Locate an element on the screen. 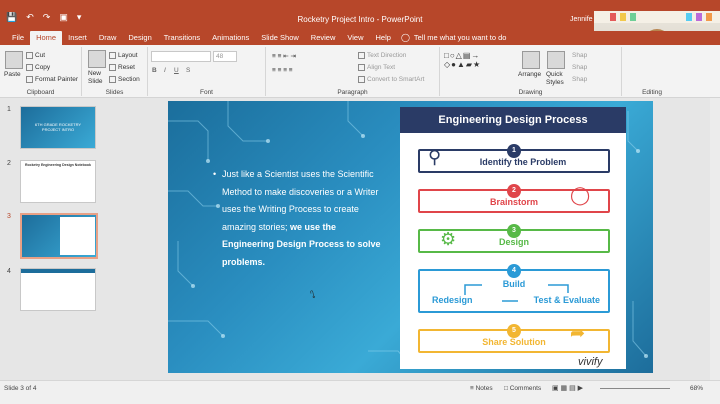 This screenshot has width=720, height=404. text-direction-button: Text Direction is located at coordinates (382, 55).